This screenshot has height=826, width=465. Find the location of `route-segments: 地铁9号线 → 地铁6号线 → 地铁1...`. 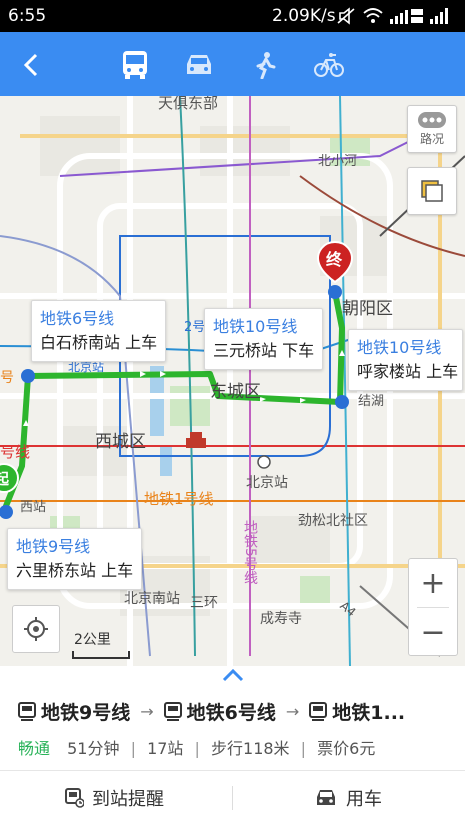

route-segments: 地铁9号线 → 地铁6号线 → 地铁1... is located at coordinates (211, 711).